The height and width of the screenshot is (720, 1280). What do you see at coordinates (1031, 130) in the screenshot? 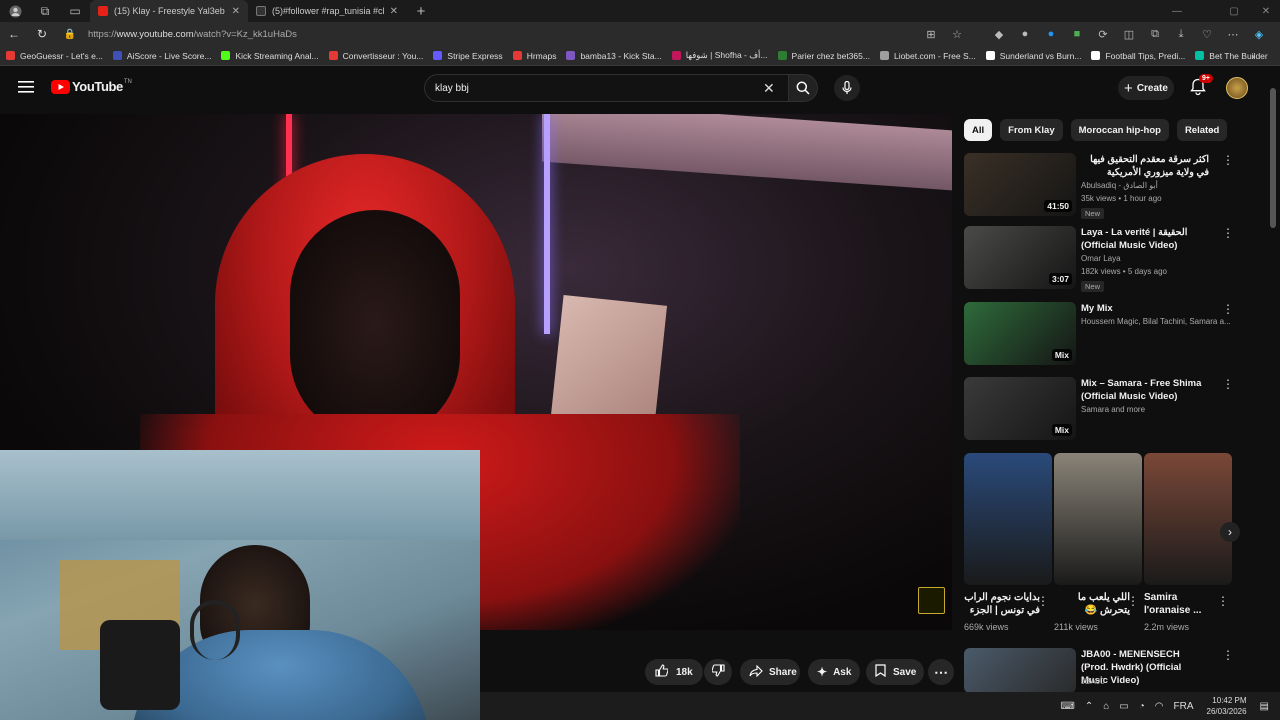
I see `chip-from-klay: From Klay` at bounding box center [1031, 130].